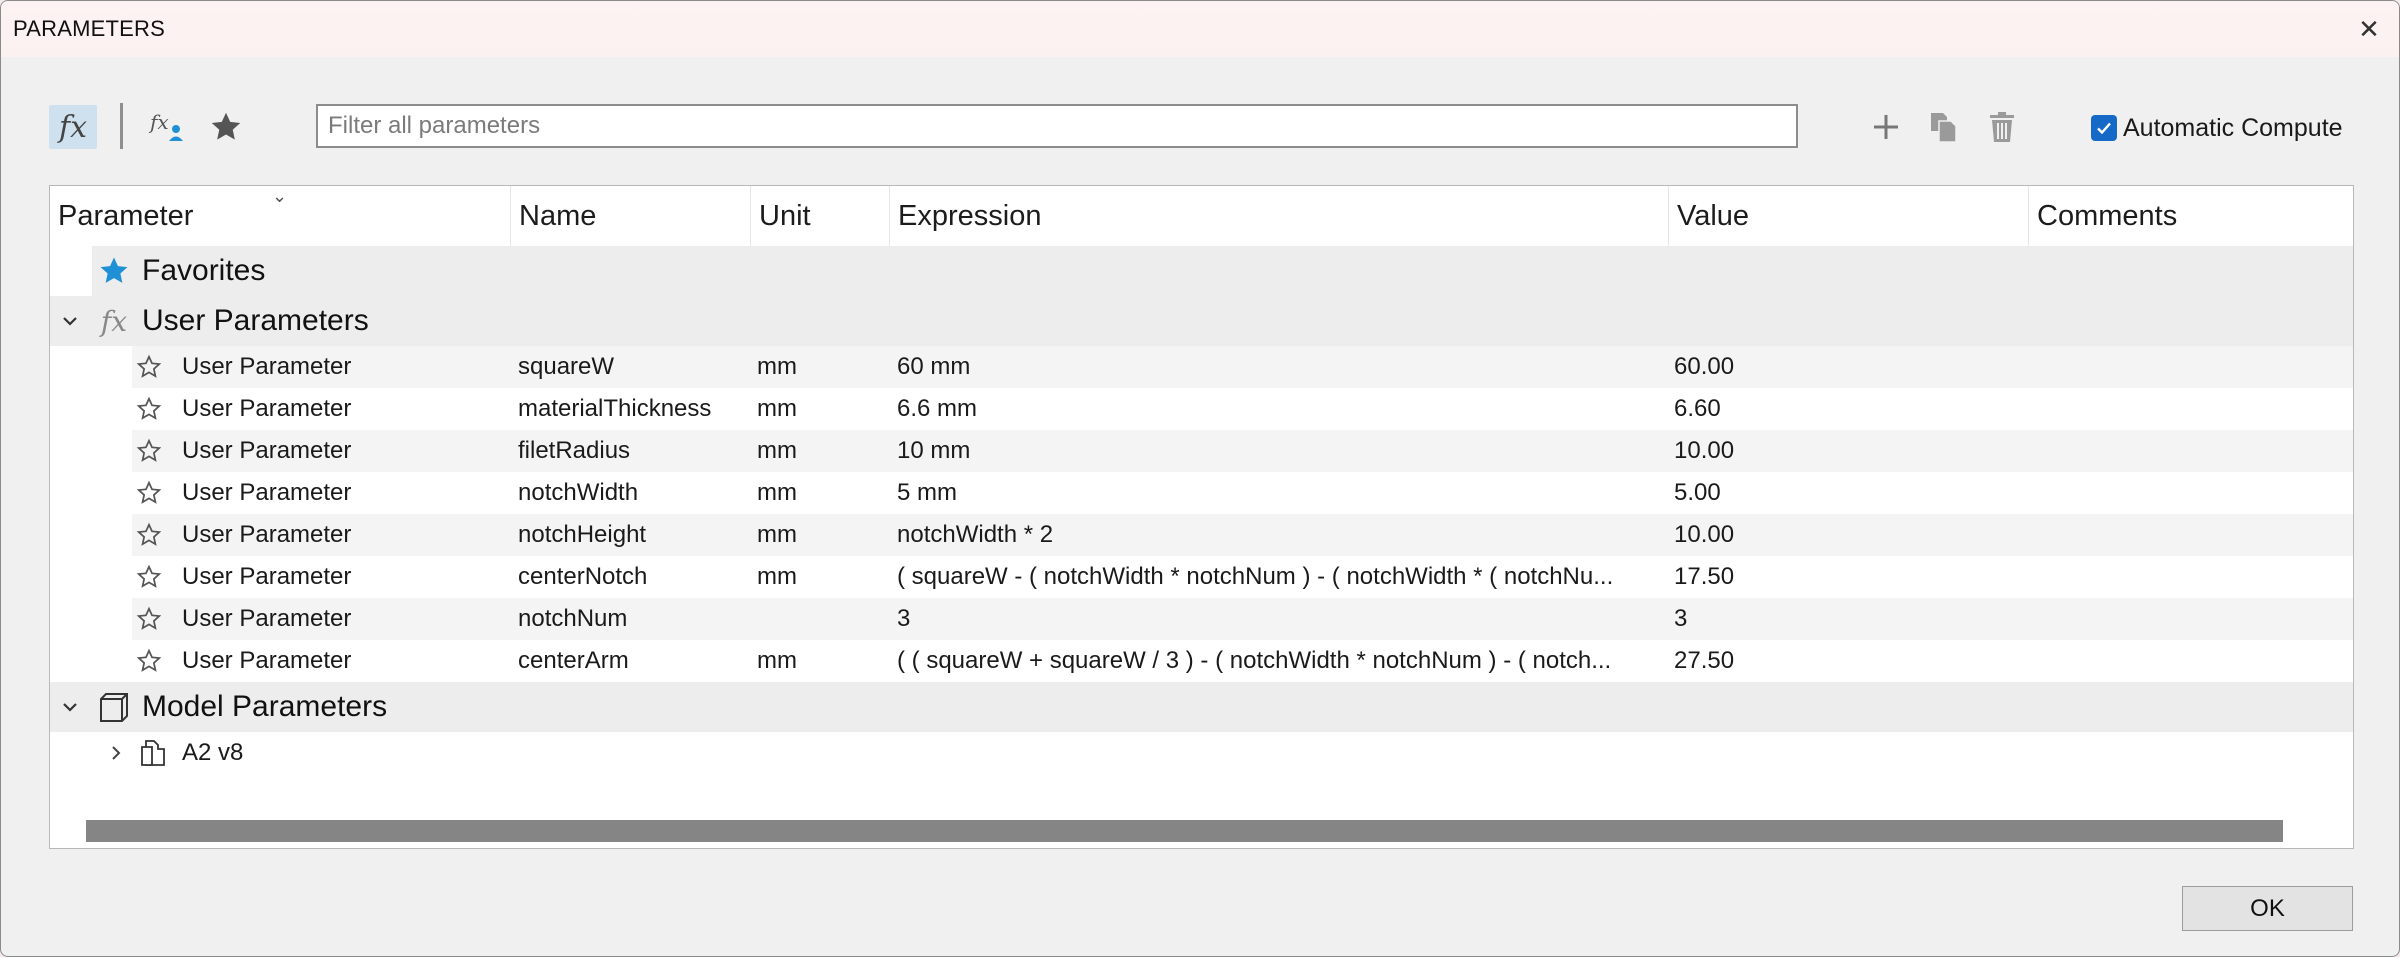 This screenshot has height=957, width=2400. Describe the element at coordinates (2190, 216) in the screenshot. I see `column-header-comments: Comments` at that location.